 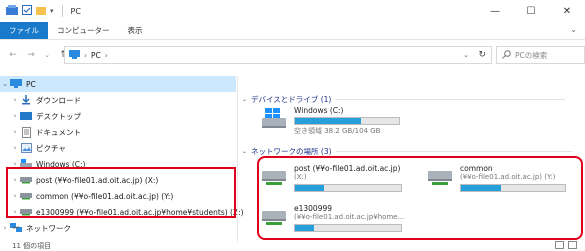 I want to click on title-bar: ▾ PC — ☐ ✕, so click(x=292, y=11).